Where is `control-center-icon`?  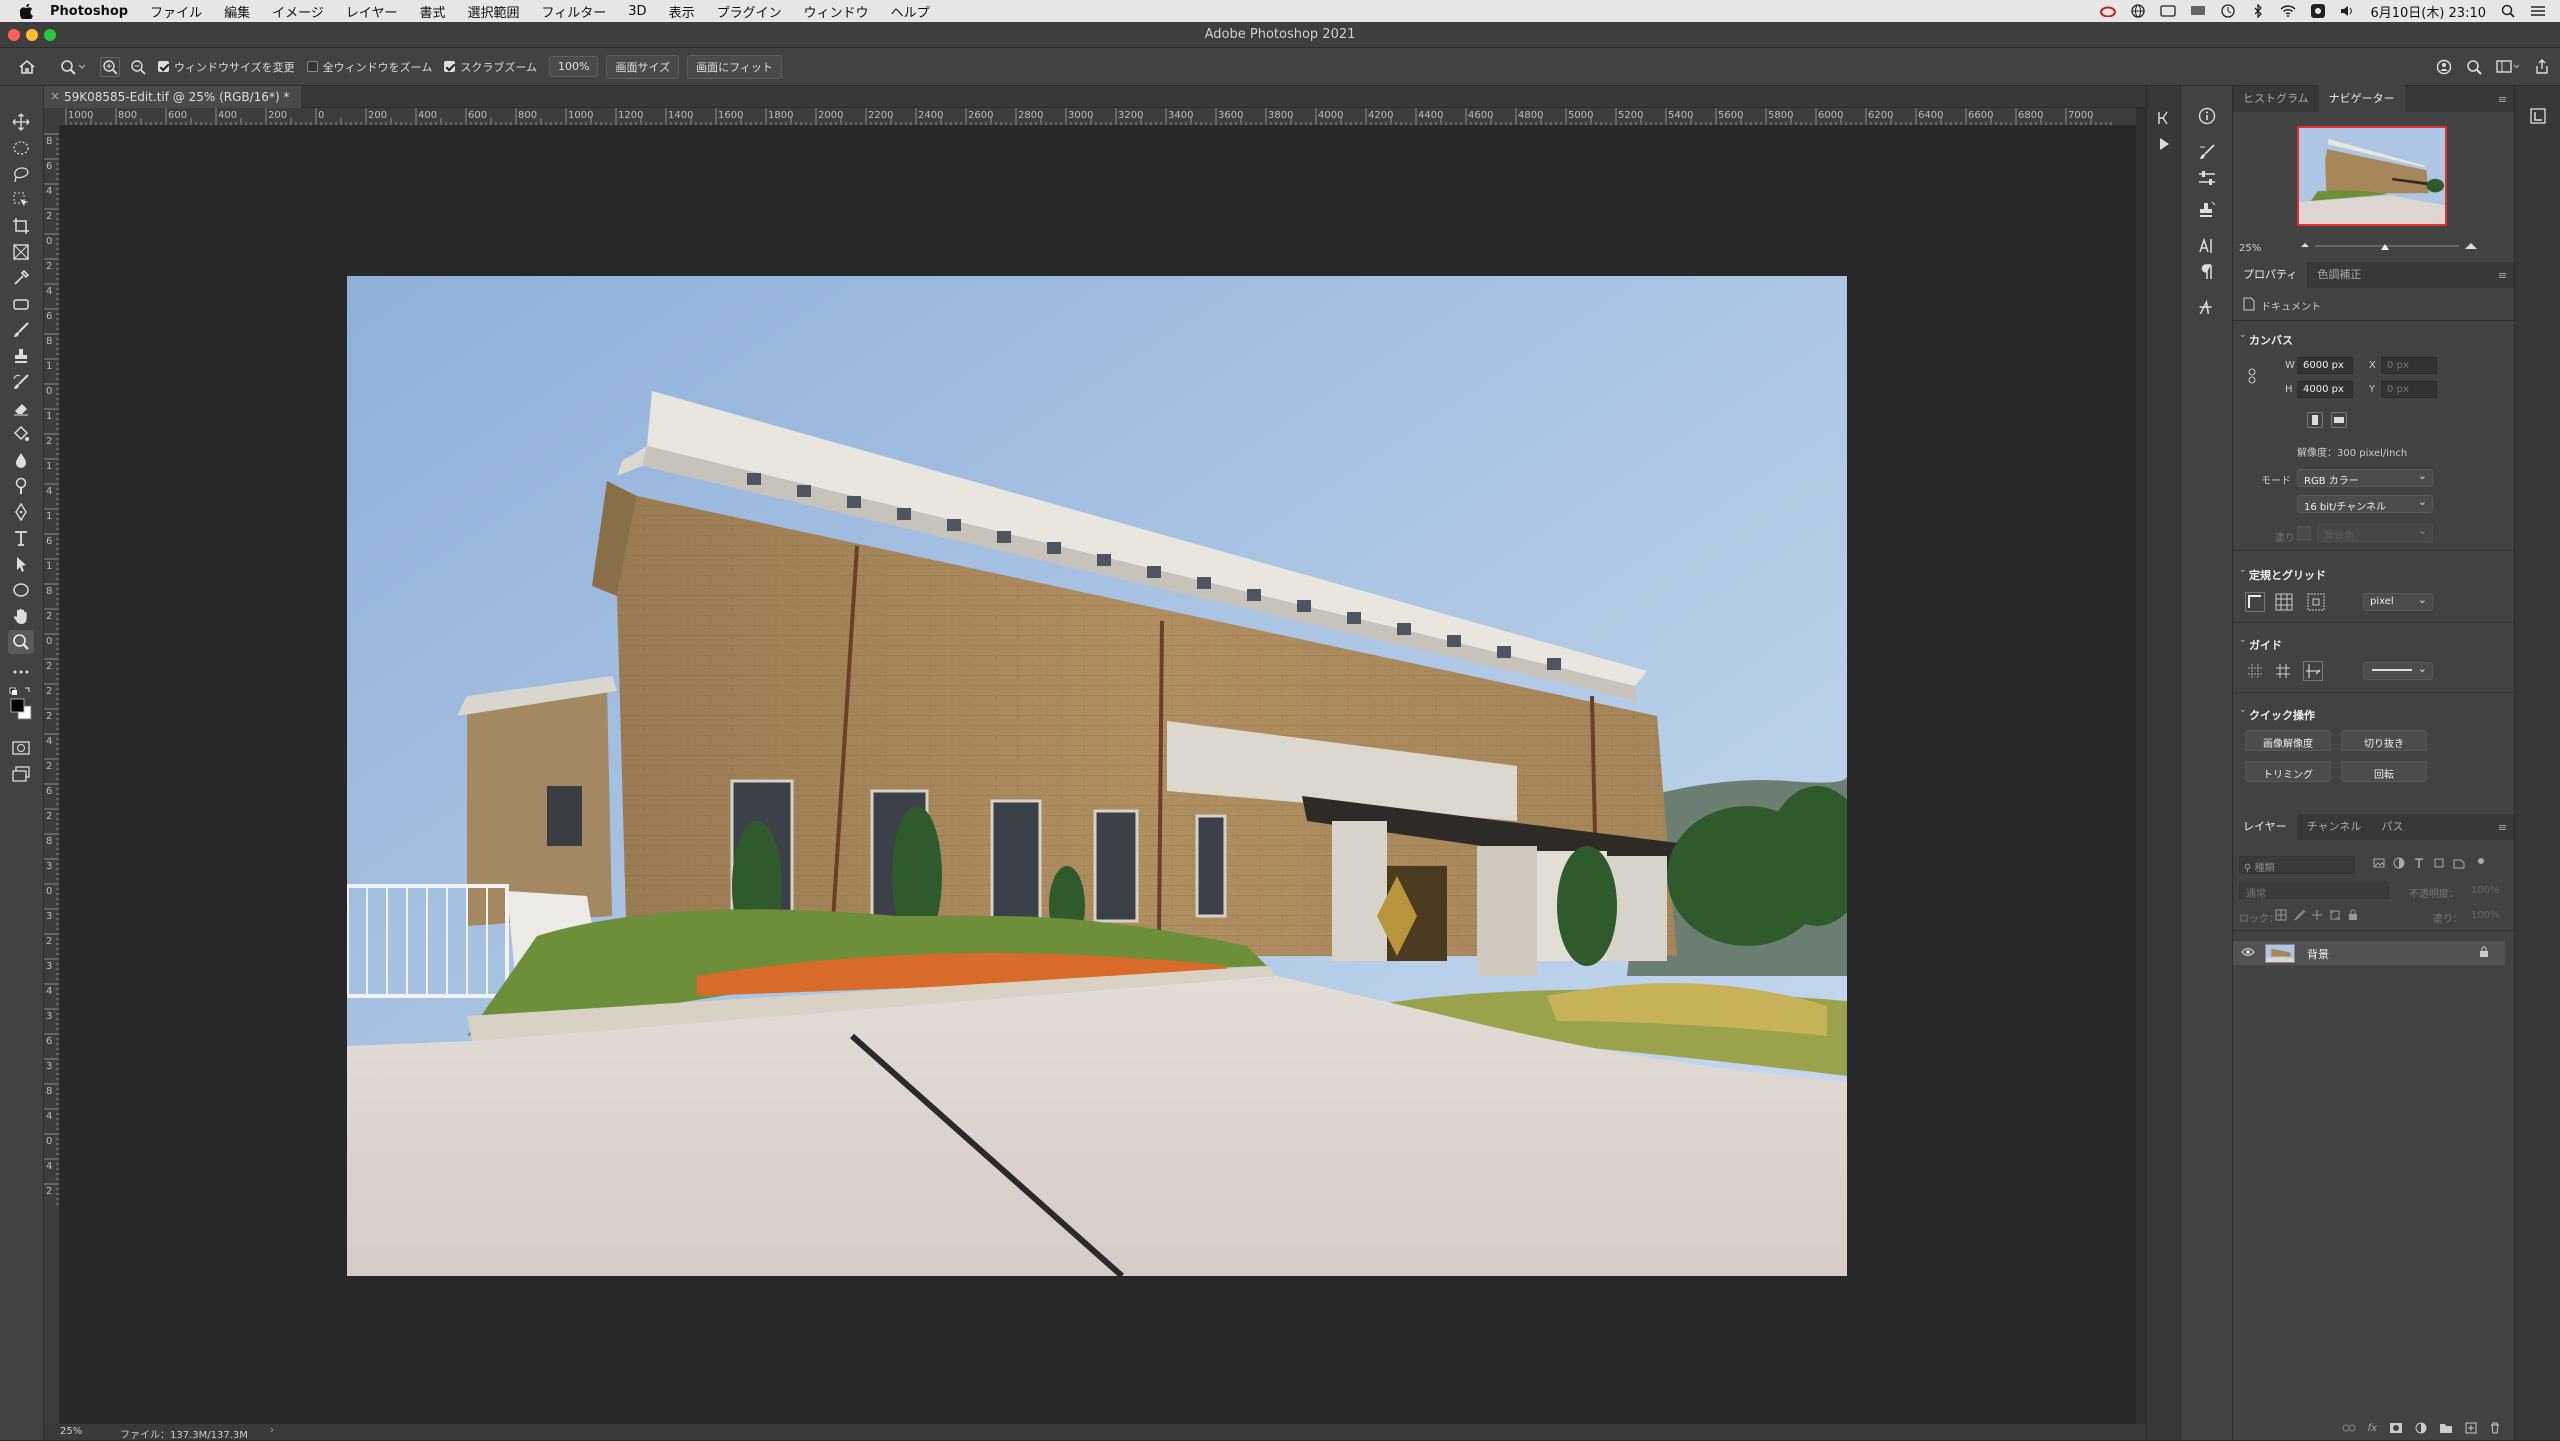
control-center-icon is located at coordinates (2538, 11).